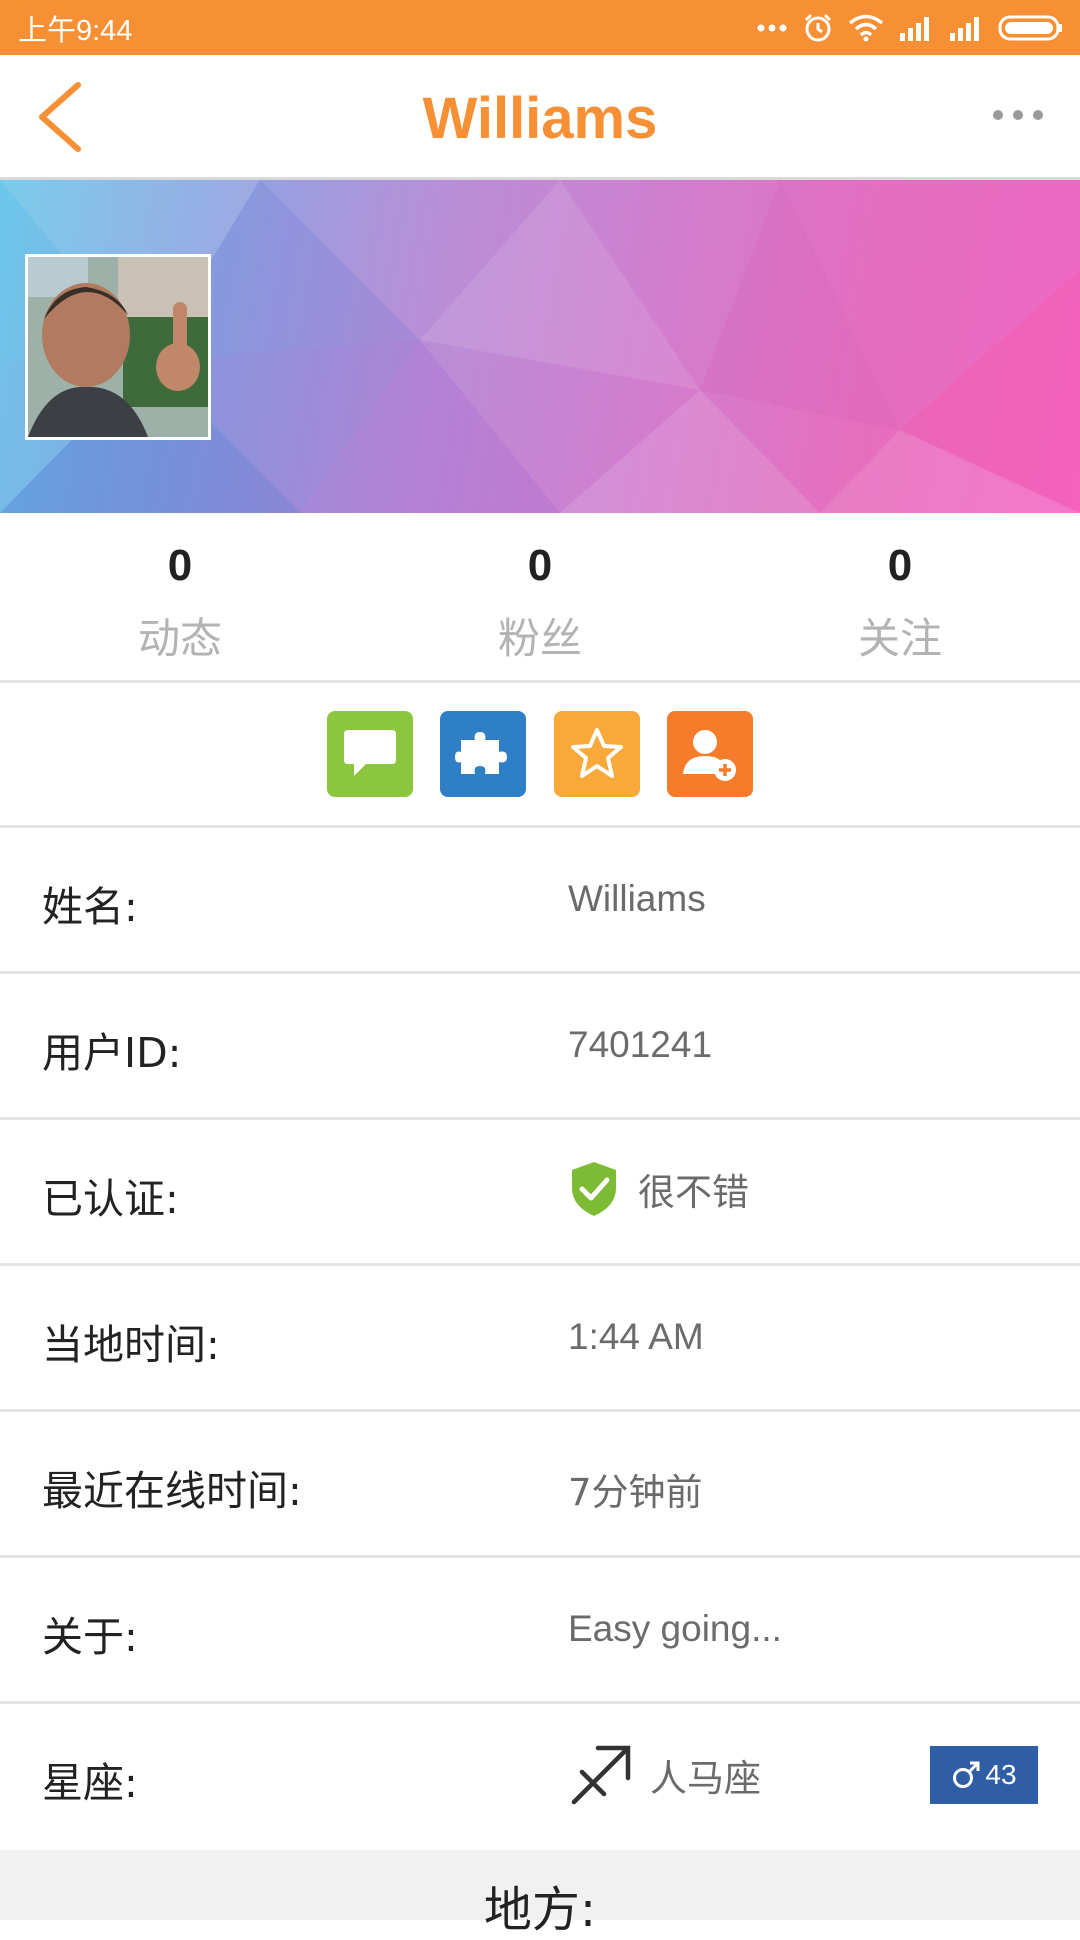 Image resolution: width=1080 pixels, height=1940 pixels. I want to click on stat-fans: 0 粉丝, so click(540, 596).